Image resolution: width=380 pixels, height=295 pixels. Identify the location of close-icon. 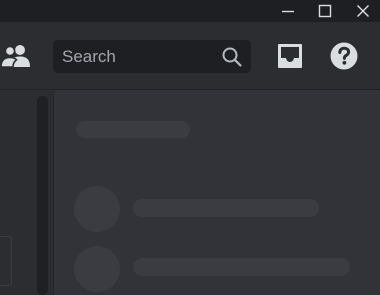
(363, 11).